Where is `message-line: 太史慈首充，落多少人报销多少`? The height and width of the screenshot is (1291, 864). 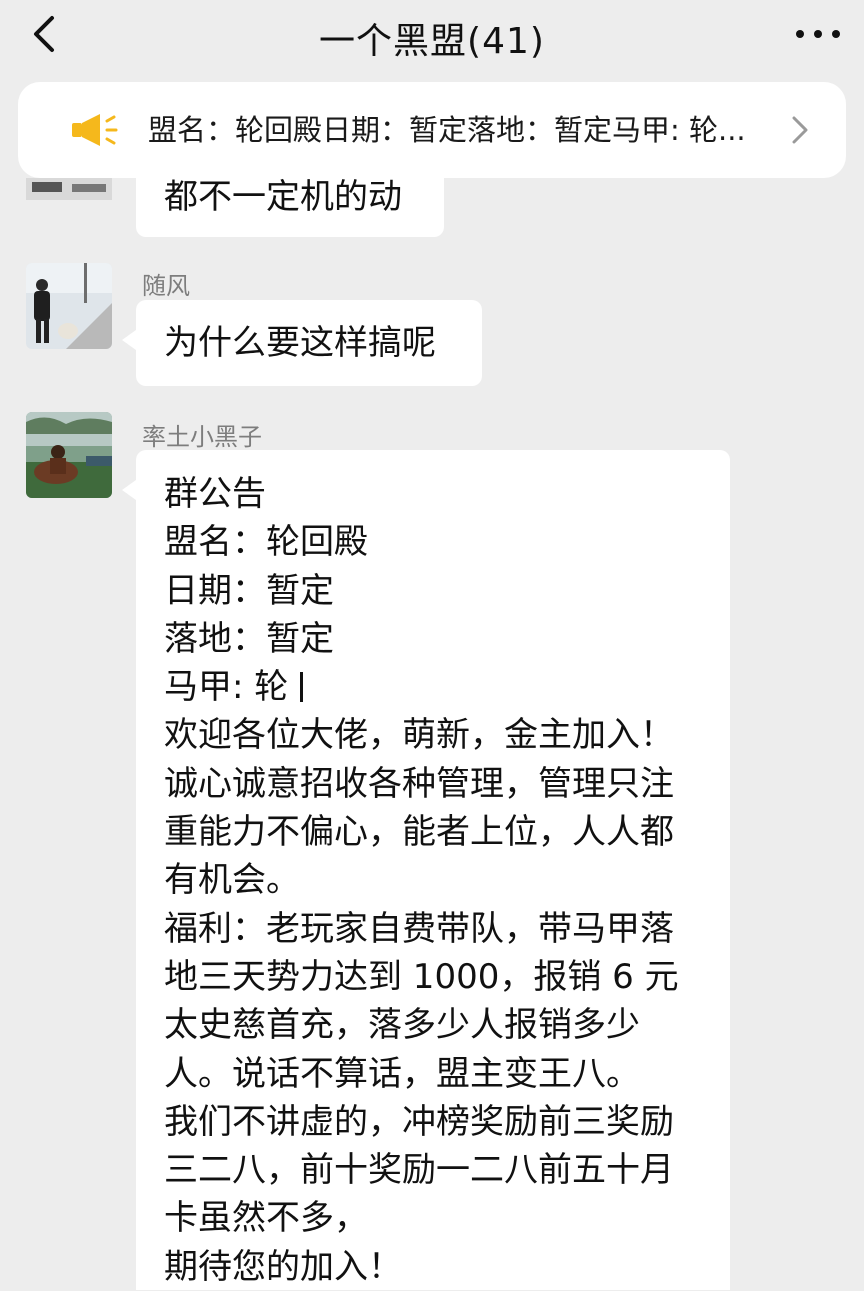
message-line: 太史慈首充，落多少人报销多少 is located at coordinates (402, 1025).